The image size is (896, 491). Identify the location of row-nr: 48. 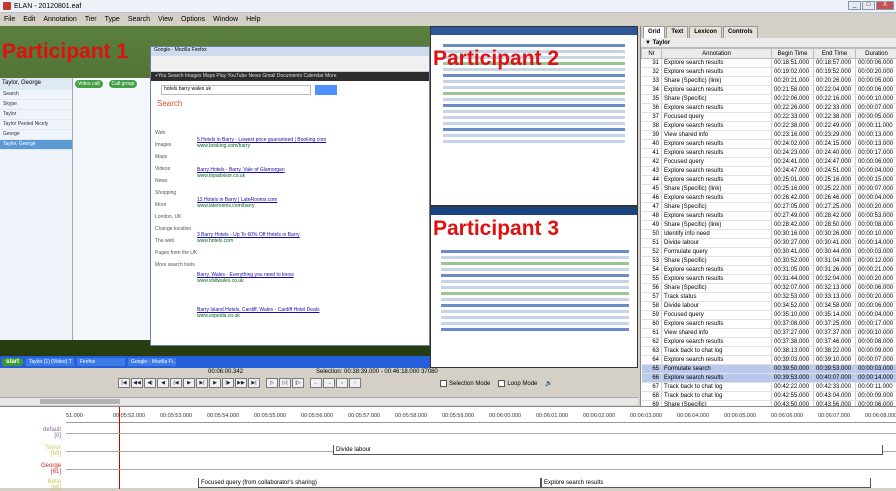
(652, 216).